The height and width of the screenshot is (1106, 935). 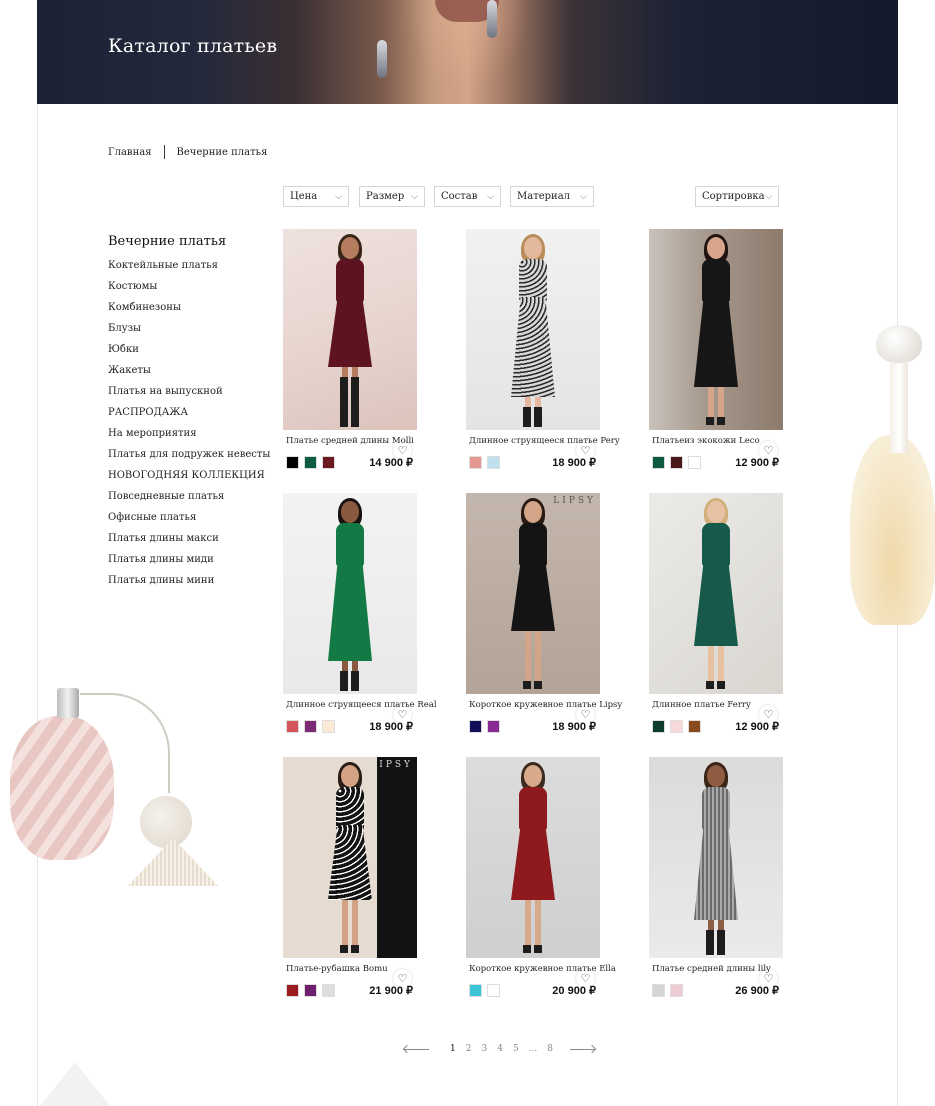 What do you see at coordinates (189, 433) in the screenshot?
I see `sidebar-item: На мероприятия` at bounding box center [189, 433].